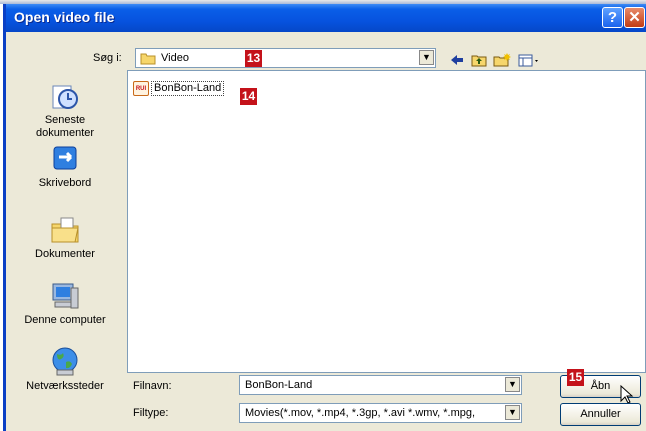  Describe the element at coordinates (279, 385) in the screenshot. I see `filename-value: BonBon-Land` at that location.